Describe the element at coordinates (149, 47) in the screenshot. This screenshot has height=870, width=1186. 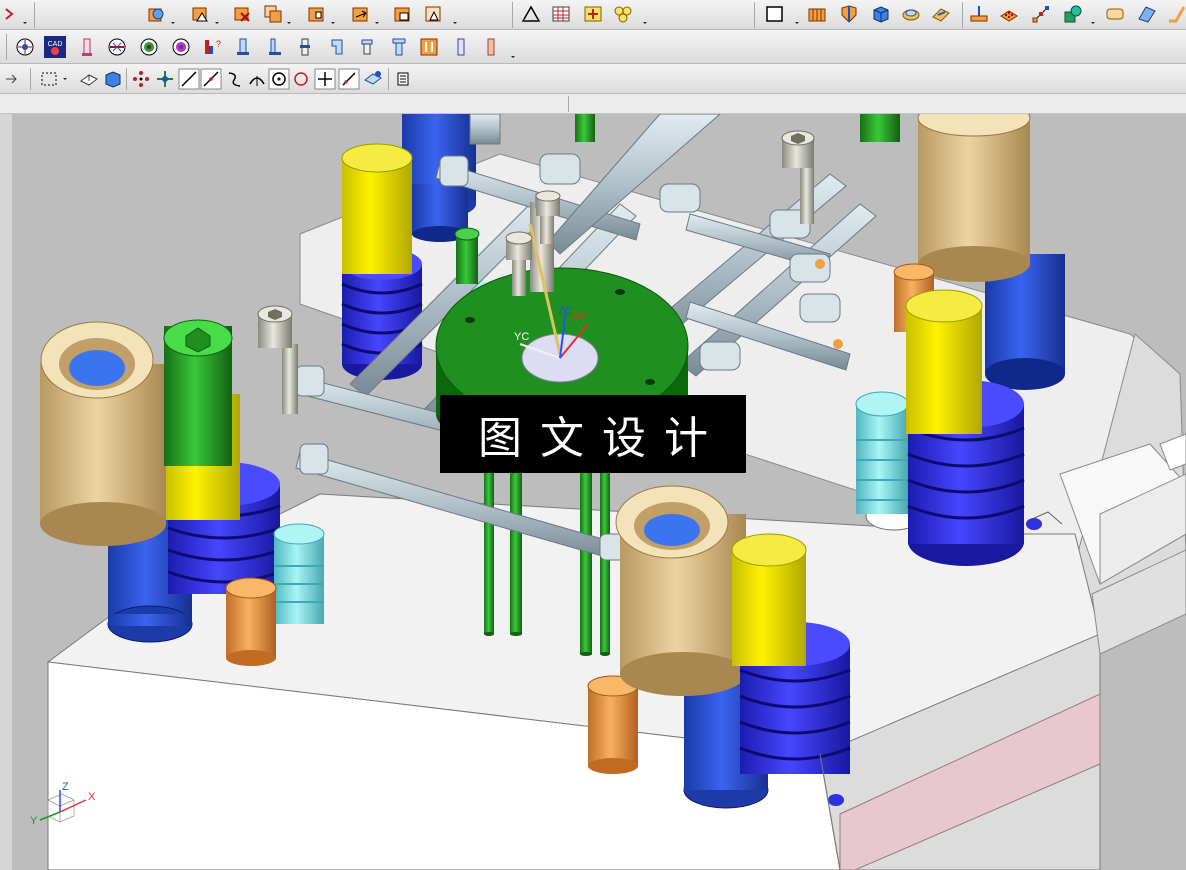
I see `gate-icon` at that location.